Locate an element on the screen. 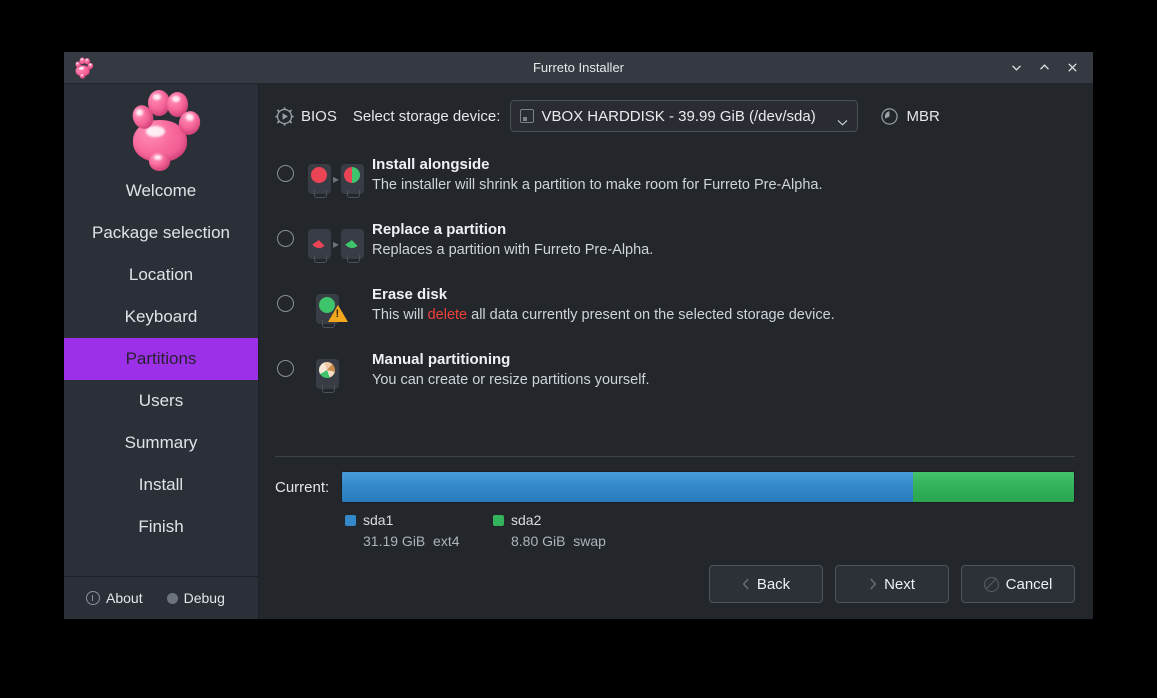 Image resolution: width=1157 pixels, height=698 pixels. disk-erase-warning-icon is located at coordinates (336, 309).